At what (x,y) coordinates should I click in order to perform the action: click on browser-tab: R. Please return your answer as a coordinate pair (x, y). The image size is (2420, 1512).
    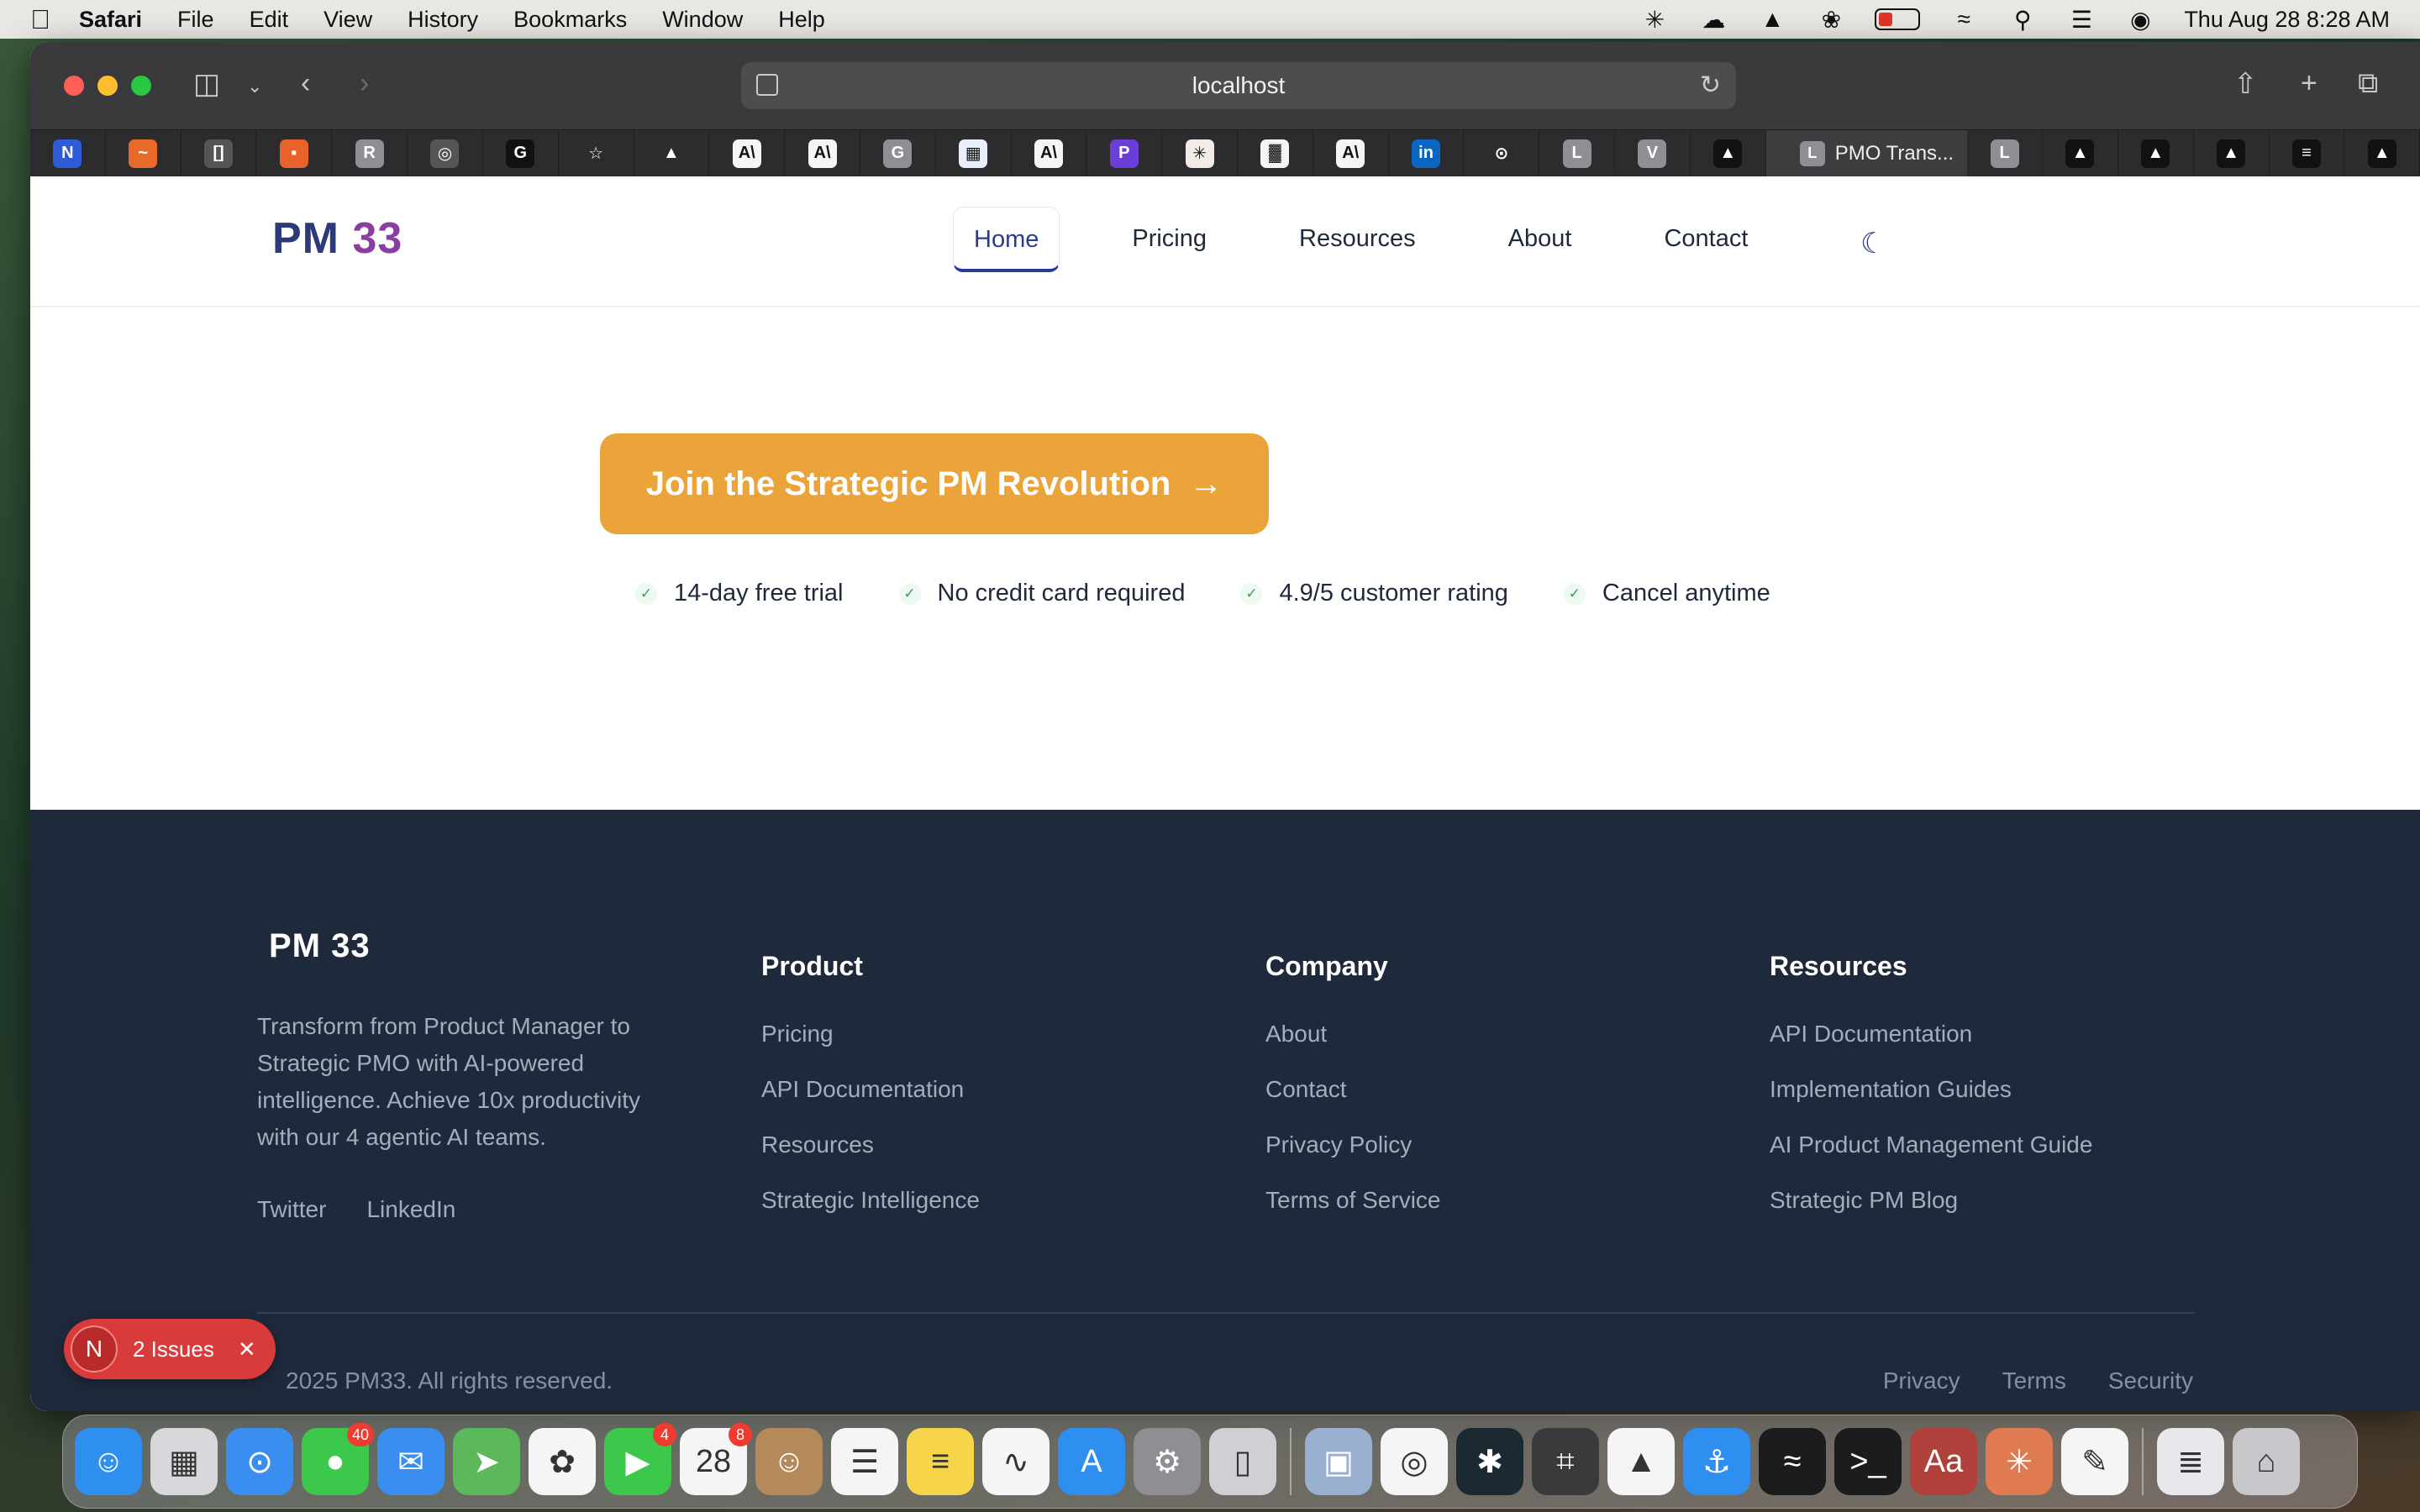
    Looking at the image, I should click on (370, 153).